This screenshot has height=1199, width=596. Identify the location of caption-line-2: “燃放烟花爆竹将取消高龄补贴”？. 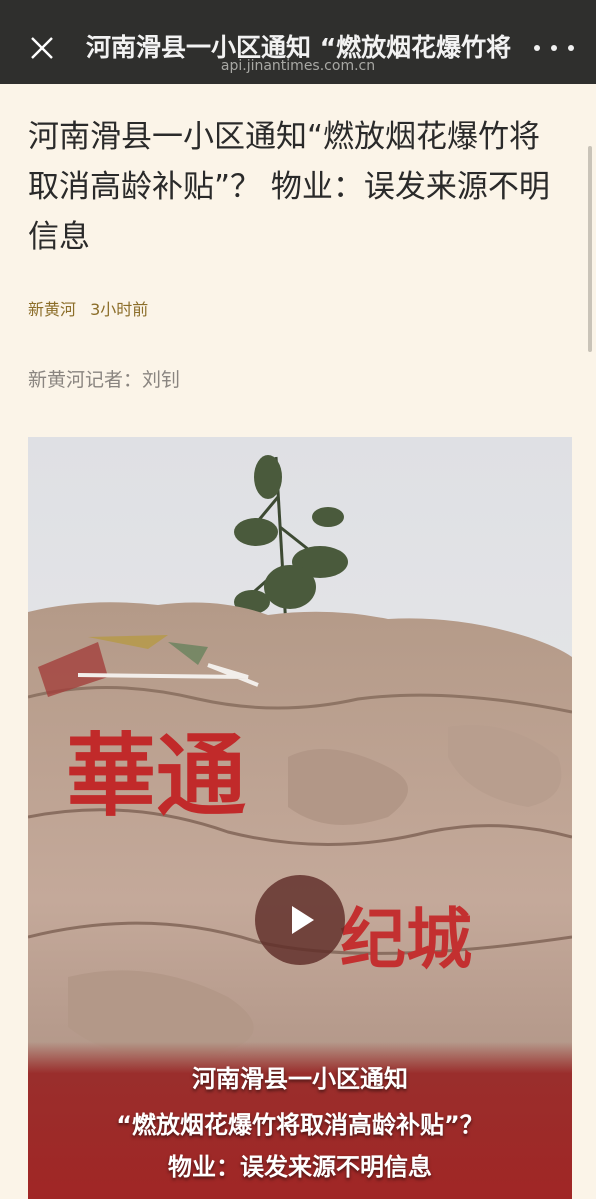
(300, 1125).